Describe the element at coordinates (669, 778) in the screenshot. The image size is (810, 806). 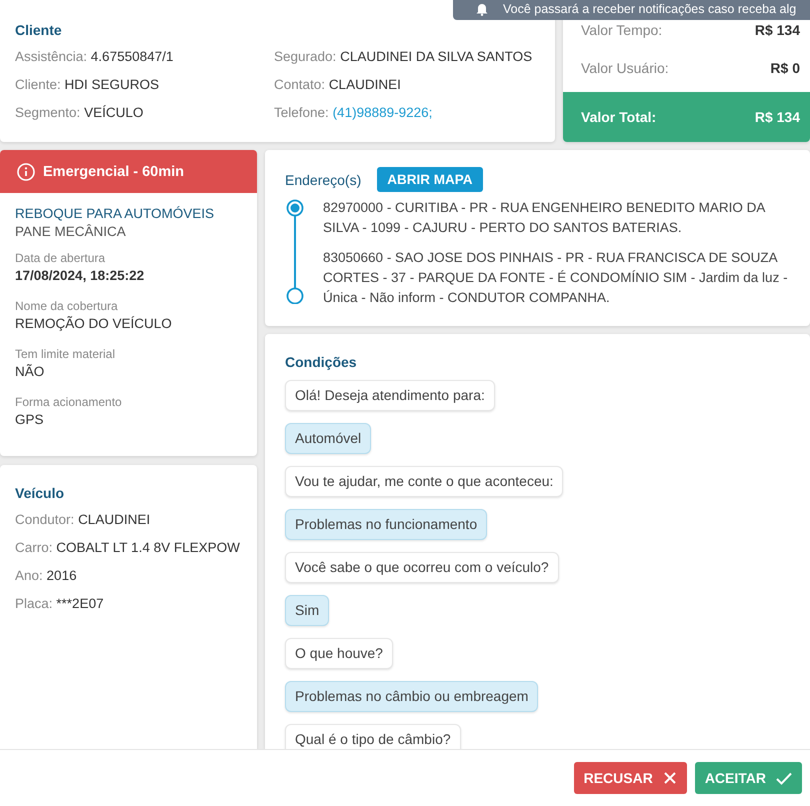
I see `close-icon` at that location.